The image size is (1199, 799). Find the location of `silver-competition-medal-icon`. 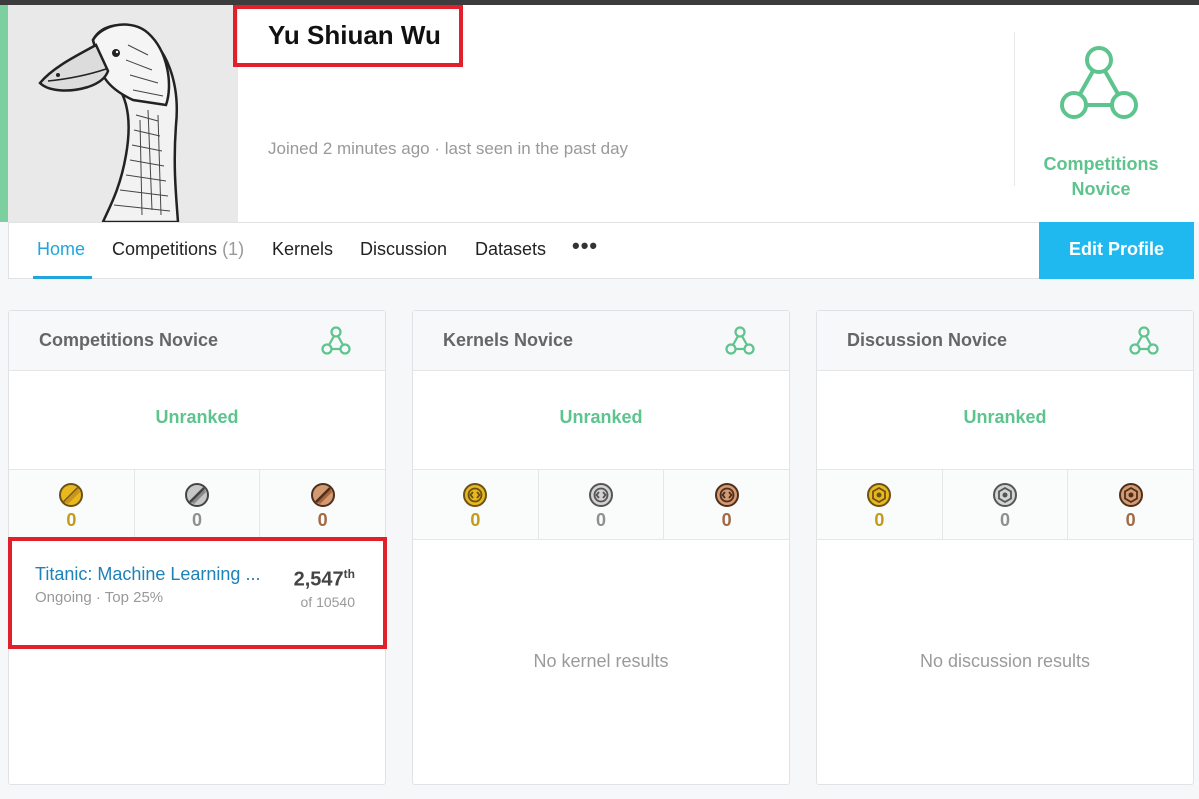

silver-competition-medal-icon is located at coordinates (197, 495).